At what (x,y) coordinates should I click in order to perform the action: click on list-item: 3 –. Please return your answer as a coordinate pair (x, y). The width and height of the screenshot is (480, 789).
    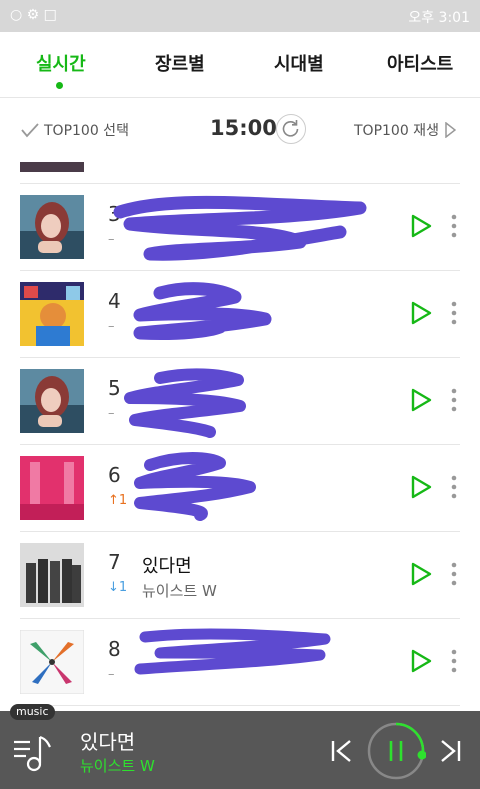
    Looking at the image, I should click on (240, 227).